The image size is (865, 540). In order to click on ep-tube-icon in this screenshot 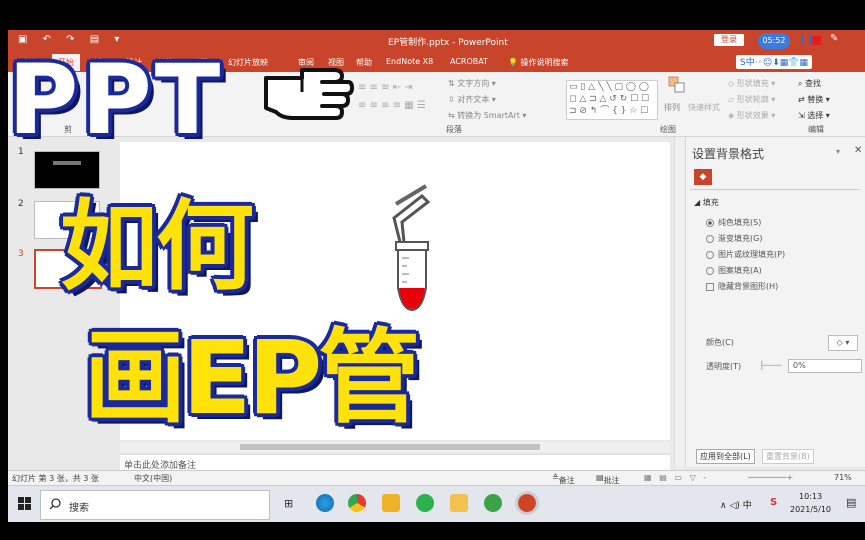, I will do `click(412, 245)`.